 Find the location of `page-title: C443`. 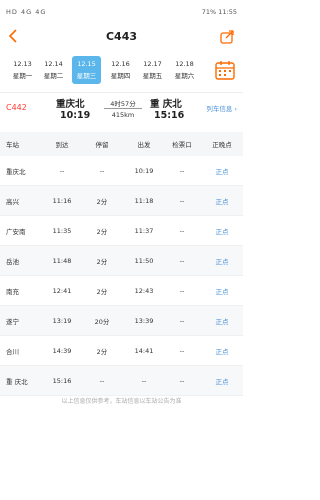

page-title: C443 is located at coordinates (121, 36).